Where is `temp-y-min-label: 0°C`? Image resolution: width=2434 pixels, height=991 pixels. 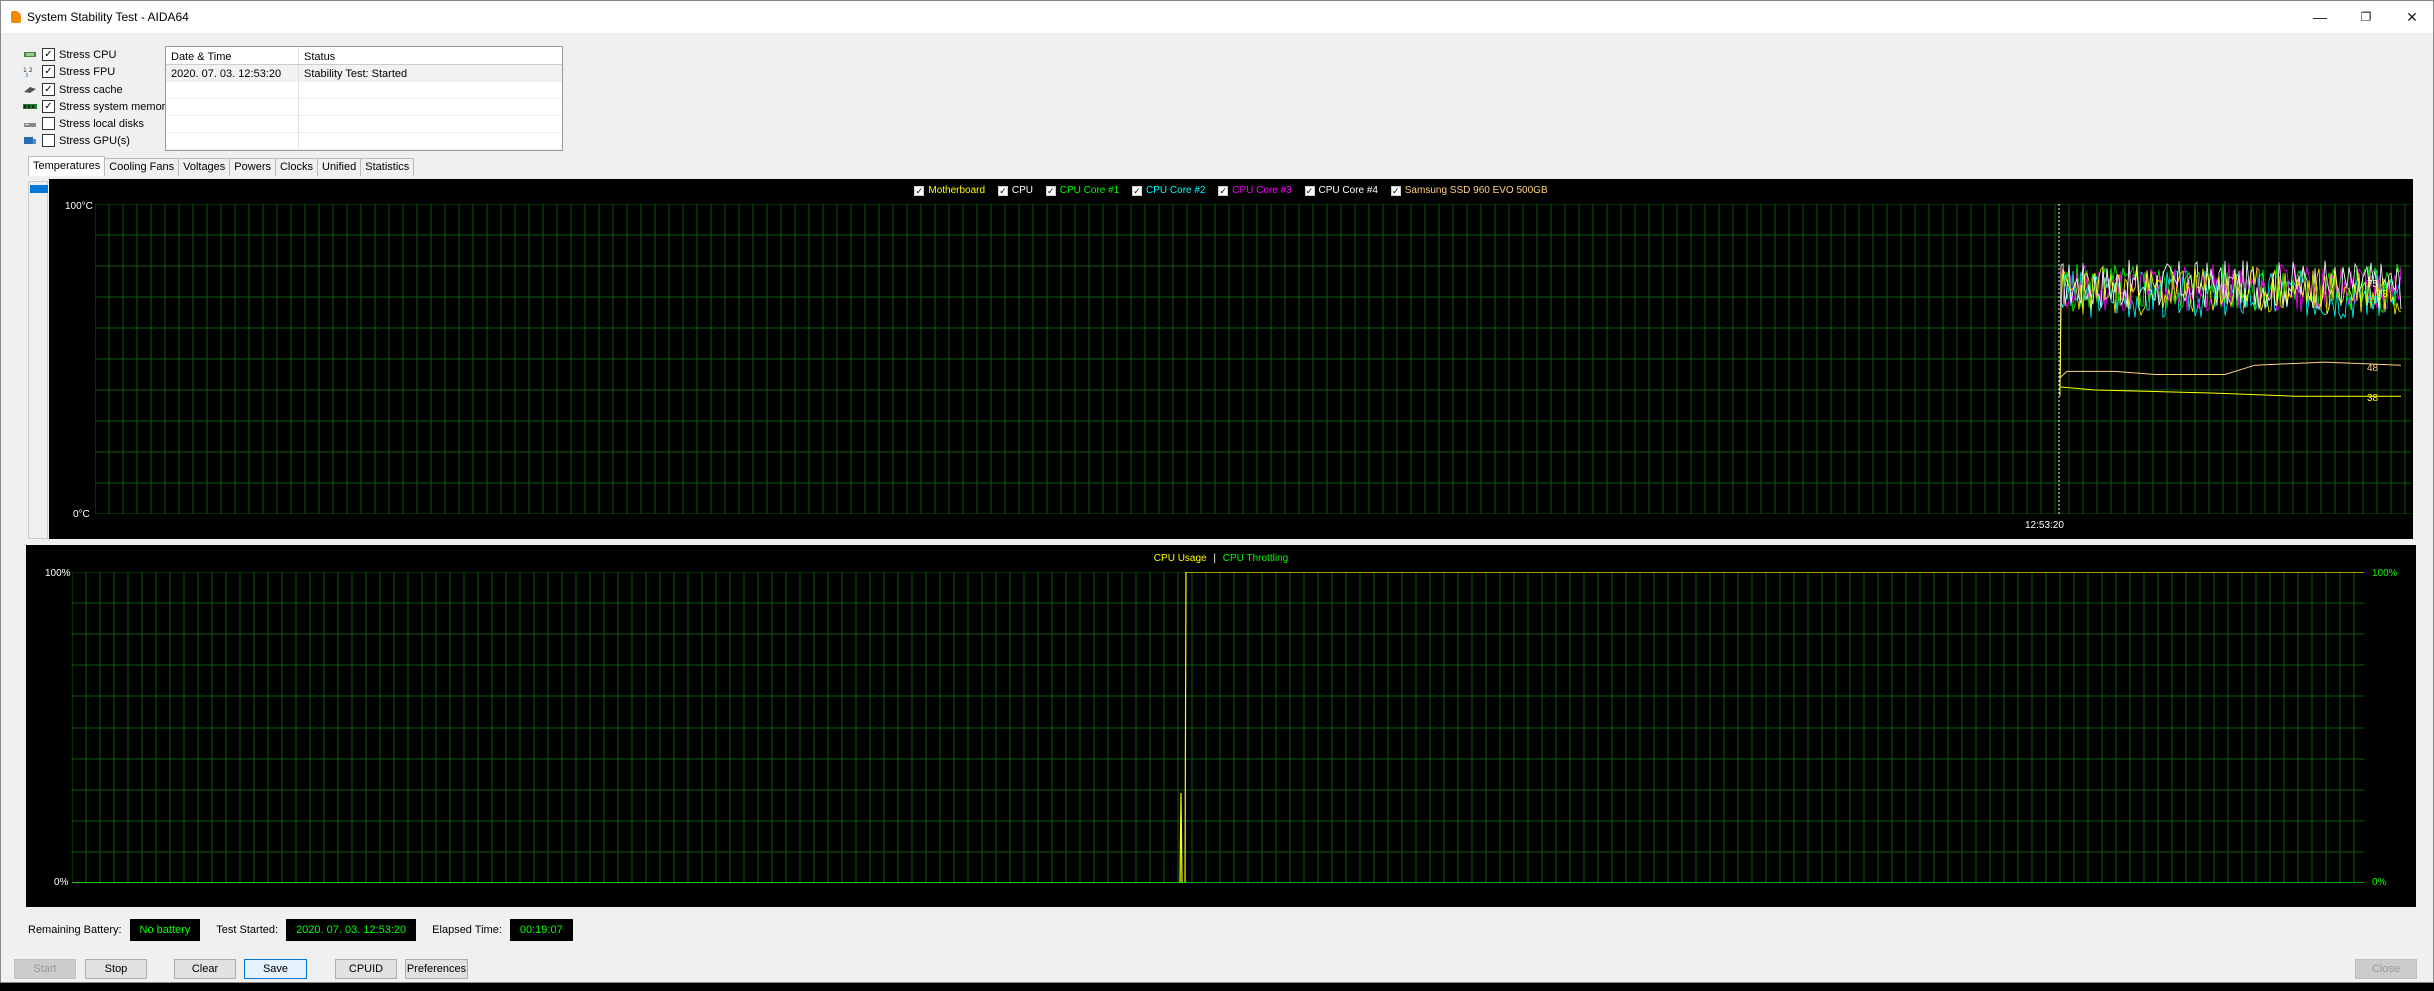
temp-y-min-label: 0°C is located at coordinates (81, 514).